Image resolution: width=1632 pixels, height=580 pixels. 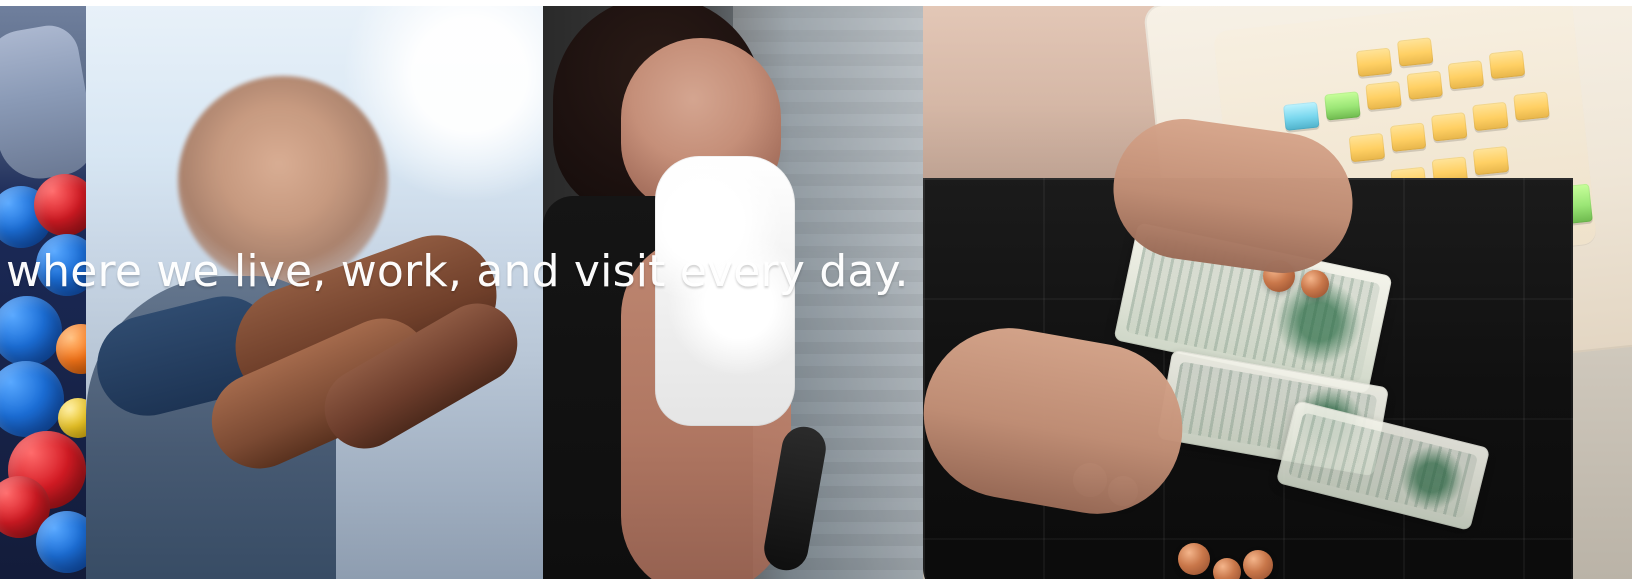 I want to click on top-white-strip, so click(x=816, y=3).